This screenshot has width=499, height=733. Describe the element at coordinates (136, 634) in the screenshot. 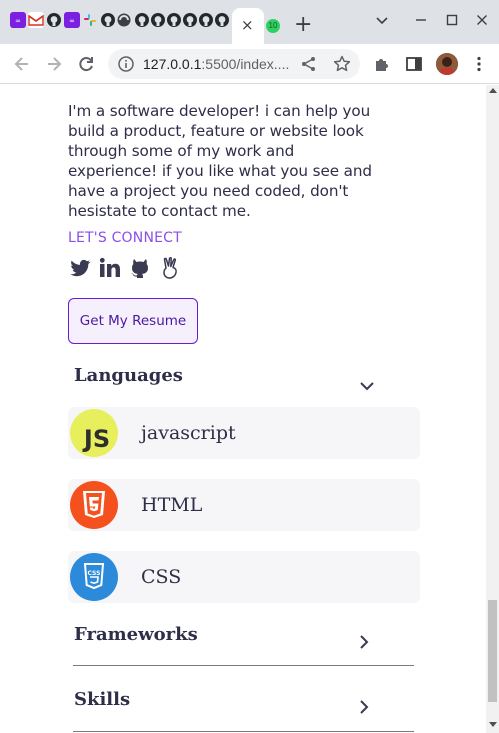

I see `frameworks-heading: Frameworks` at that location.